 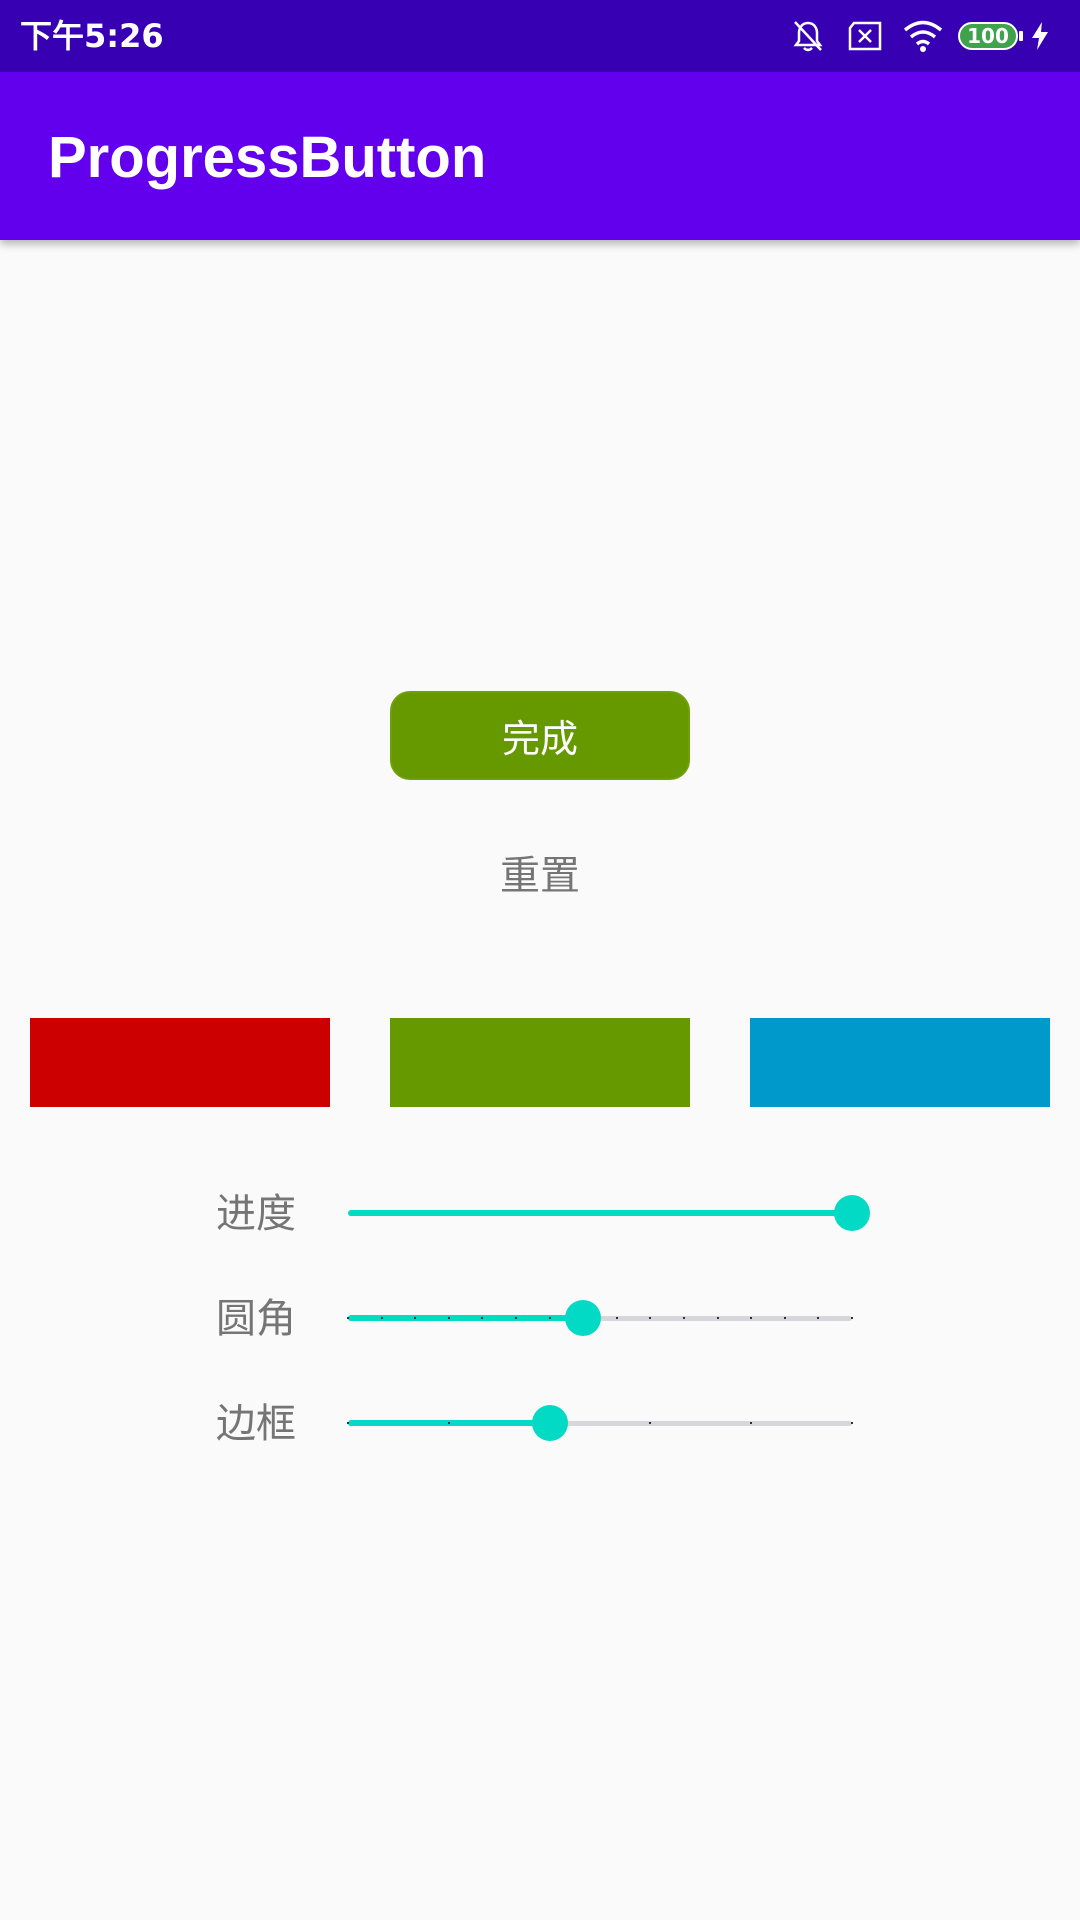 I want to click on color-swatch-blue, so click(x=900, y=1062).